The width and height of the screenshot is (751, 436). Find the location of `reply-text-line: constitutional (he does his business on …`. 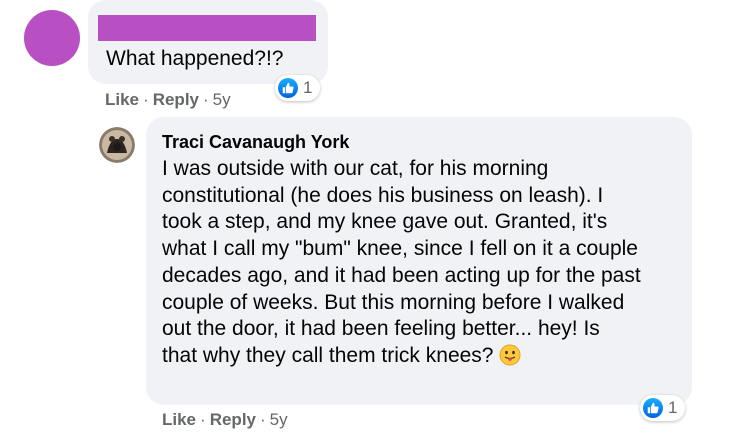

reply-text-line: constitutional (he does his business on … is located at coordinates (383, 195).